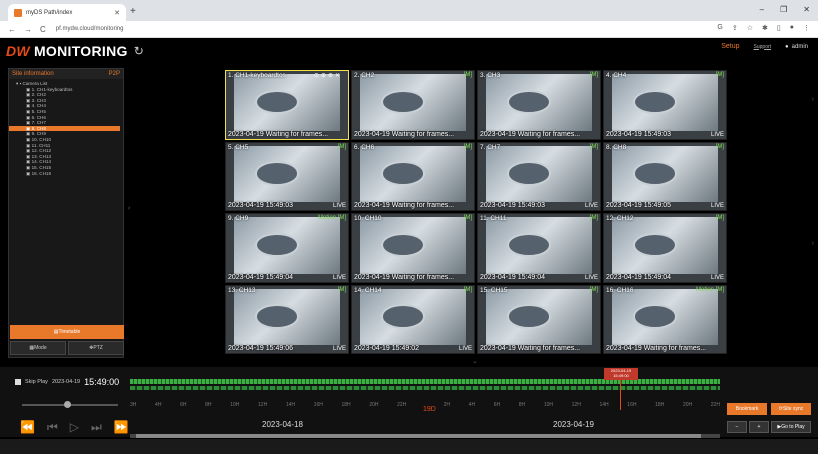 This screenshot has width=818, height=454. What do you see at coordinates (287, 176) in the screenshot?
I see `camera-tile: 5. CH5 [M] 2023-04-19 15:49:03 LIVE` at bounding box center [287, 176].